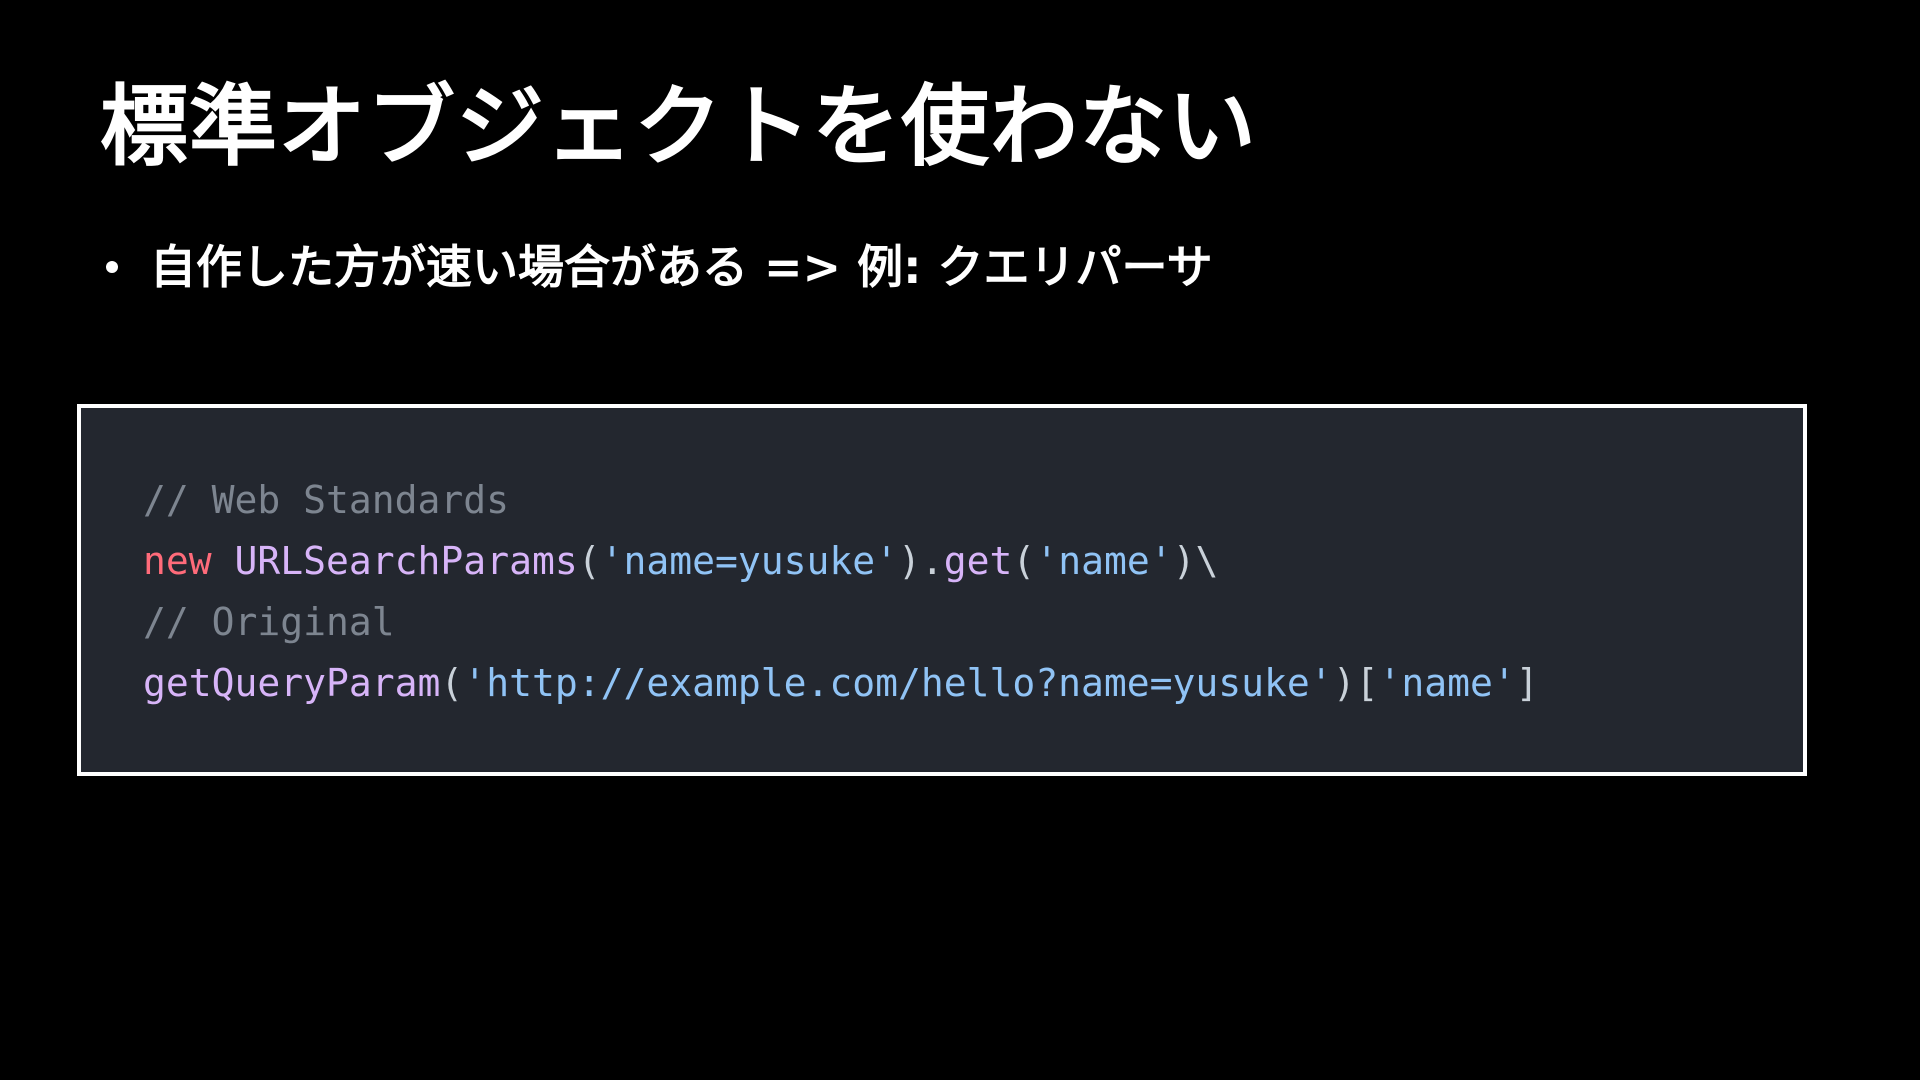  What do you see at coordinates (898, 683) in the screenshot?
I see `code-string: 'http://example.com/hello?name=yusuke'` at bounding box center [898, 683].